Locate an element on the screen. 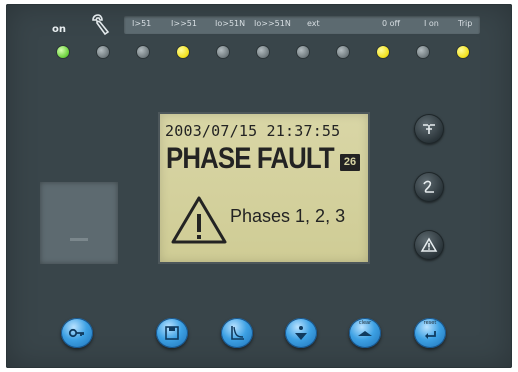  fault-phases: Phases 1, 2, 3 is located at coordinates (288, 216).